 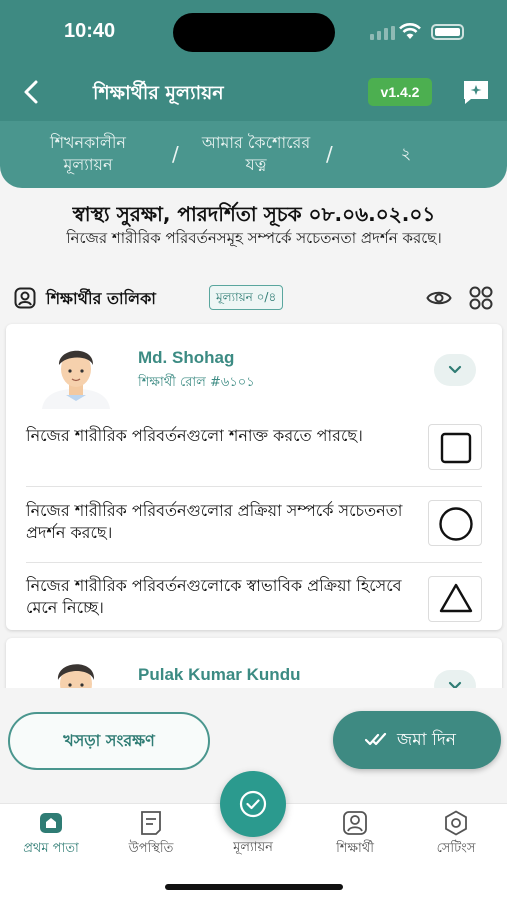 I want to click on square-mark-button, so click(x=455, y=447).